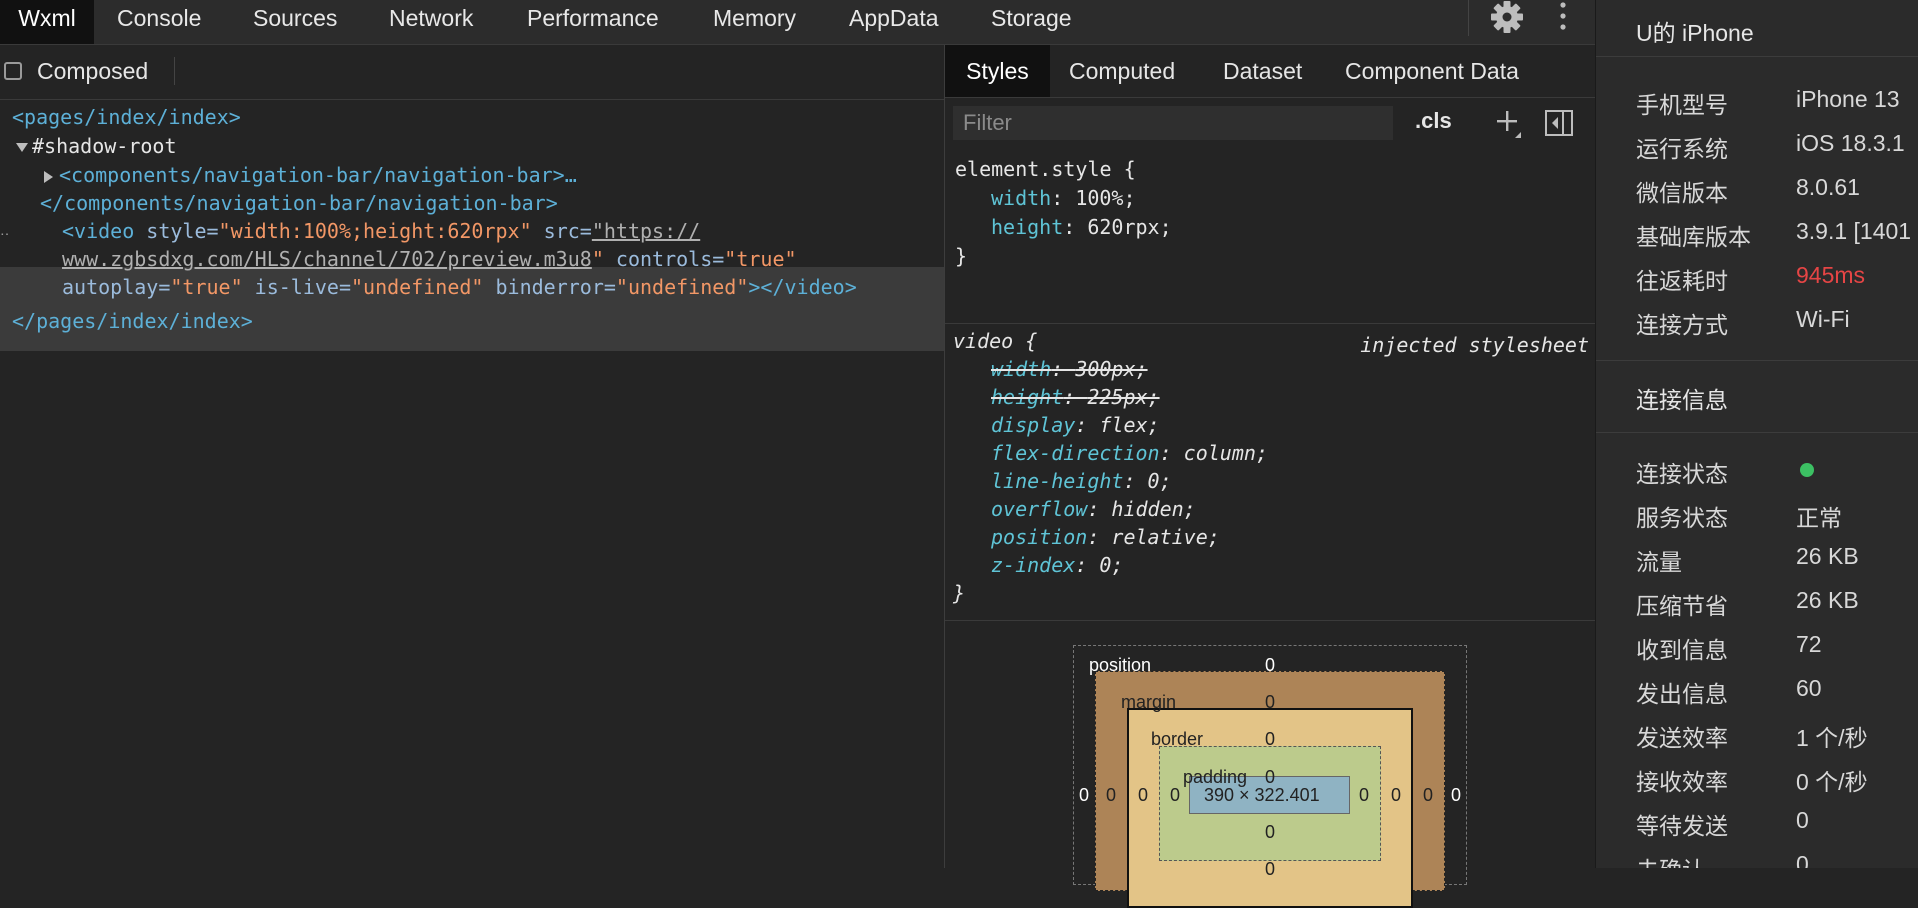  Describe the element at coordinates (1831, 275) in the screenshot. I see `latency-value: 945ms` at that location.